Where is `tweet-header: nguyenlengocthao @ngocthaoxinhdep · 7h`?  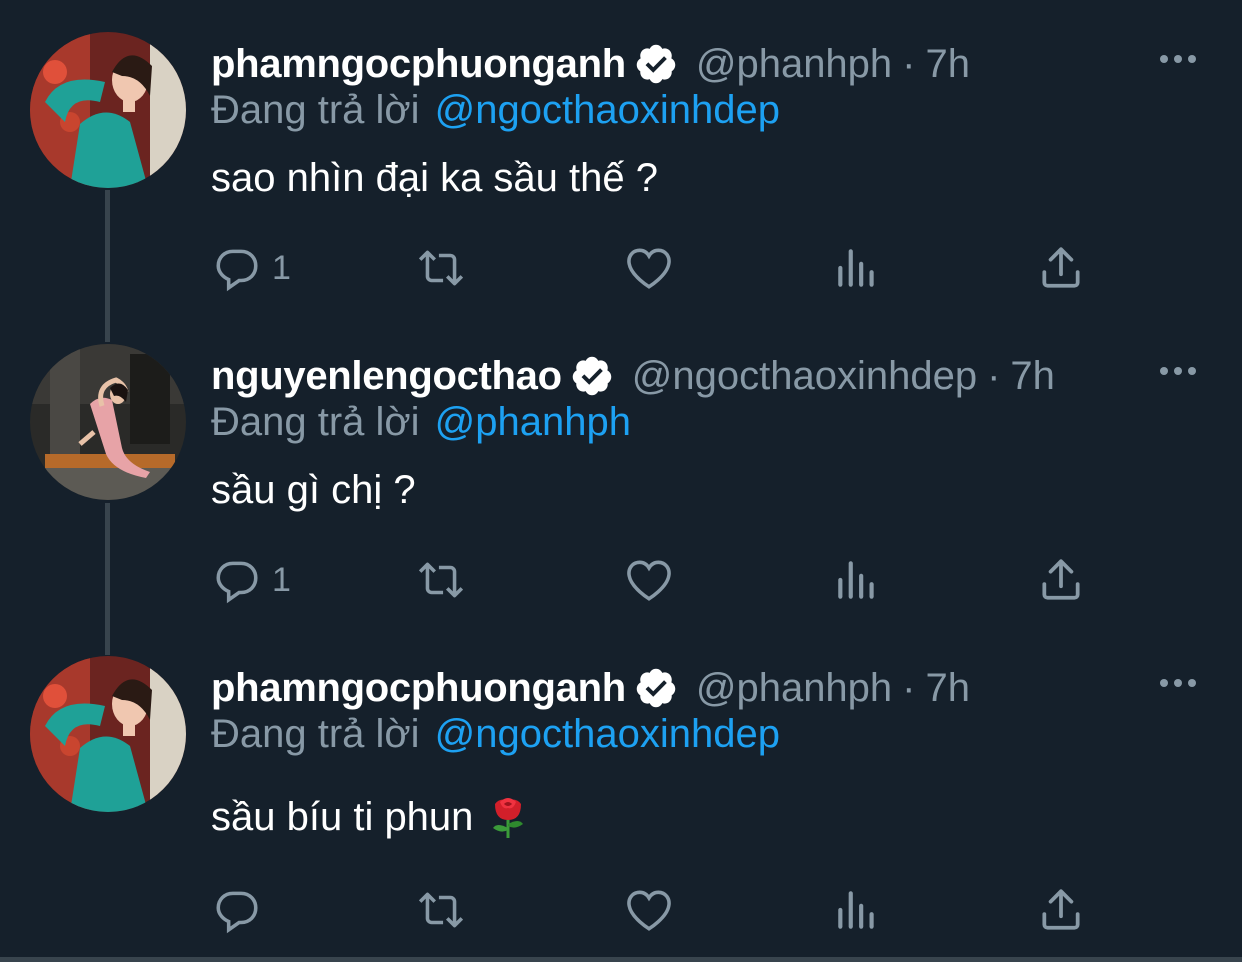
tweet-header: nguyenlengocthao @ngocthaoxinhdep · 7h is located at coordinates (633, 376).